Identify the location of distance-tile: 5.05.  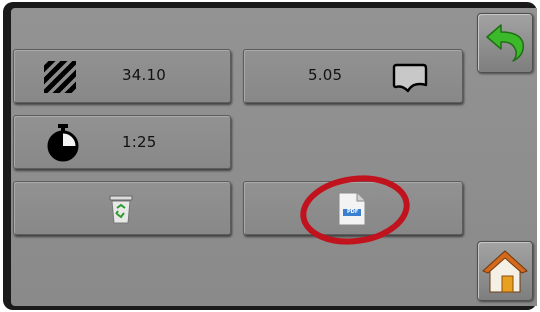
(353, 76).